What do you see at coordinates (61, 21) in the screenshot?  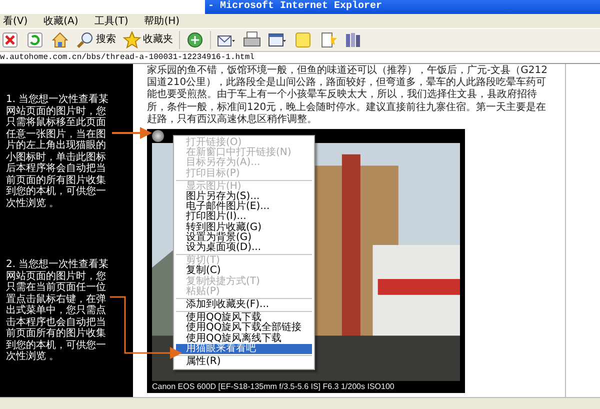 I see `menu-item: 收藏(A)` at bounding box center [61, 21].